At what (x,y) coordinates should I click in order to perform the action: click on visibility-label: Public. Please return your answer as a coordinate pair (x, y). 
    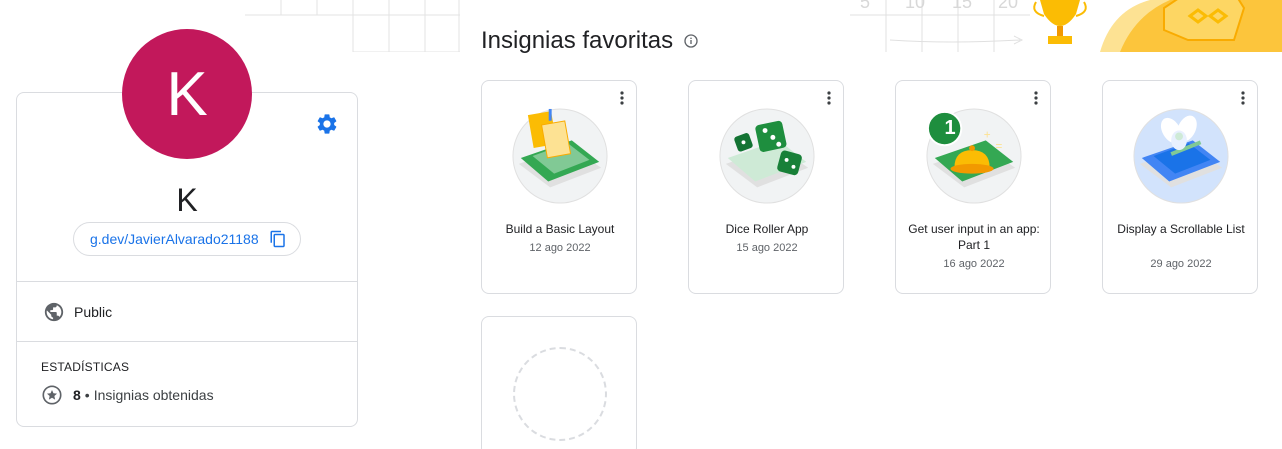
    Looking at the image, I should click on (93, 312).